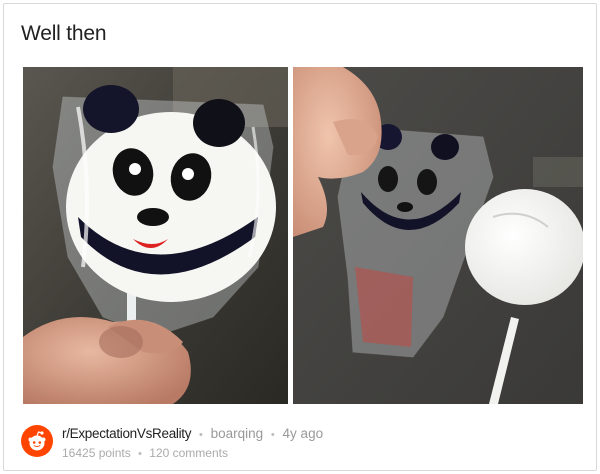 This screenshot has width=600, height=474. I want to click on subreddit-link: r/ExpectationVsReality, so click(127, 433).